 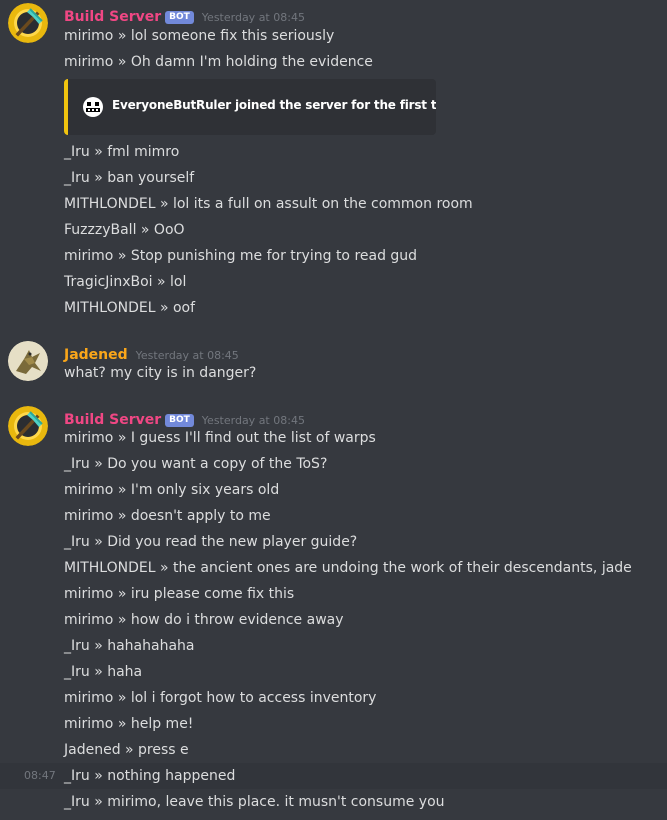 What do you see at coordinates (172, 490) in the screenshot?
I see `message-text: mirimo » I'm only six years old` at bounding box center [172, 490].